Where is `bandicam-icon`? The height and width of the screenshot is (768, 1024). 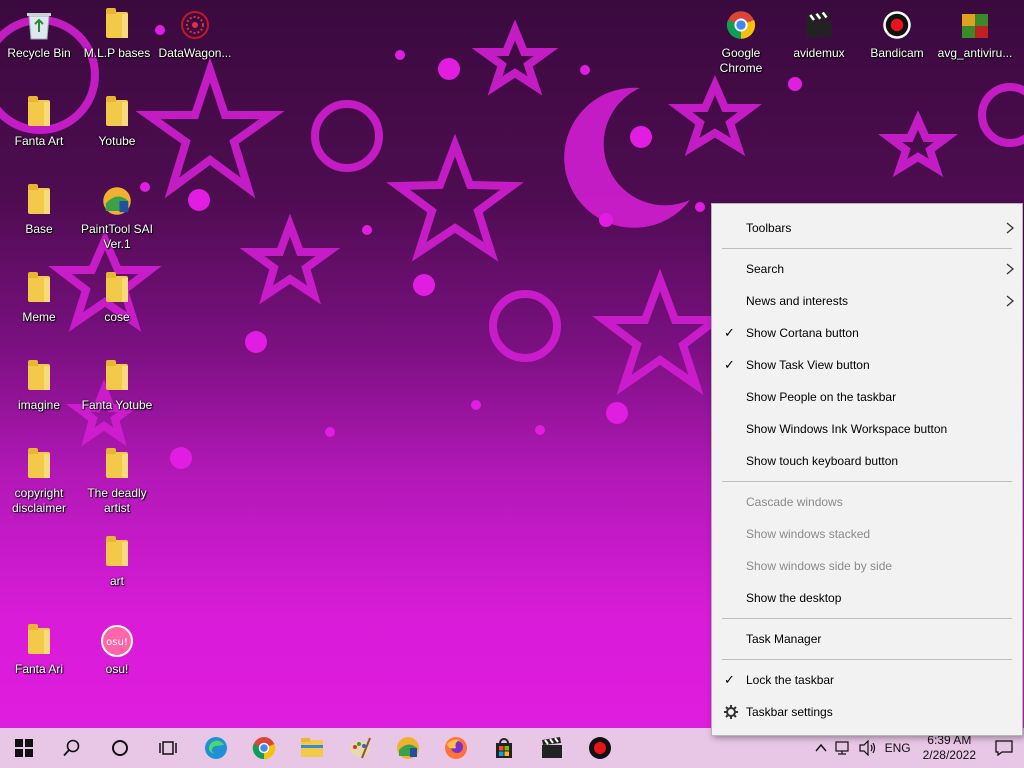 bandicam-icon is located at coordinates (897, 25).